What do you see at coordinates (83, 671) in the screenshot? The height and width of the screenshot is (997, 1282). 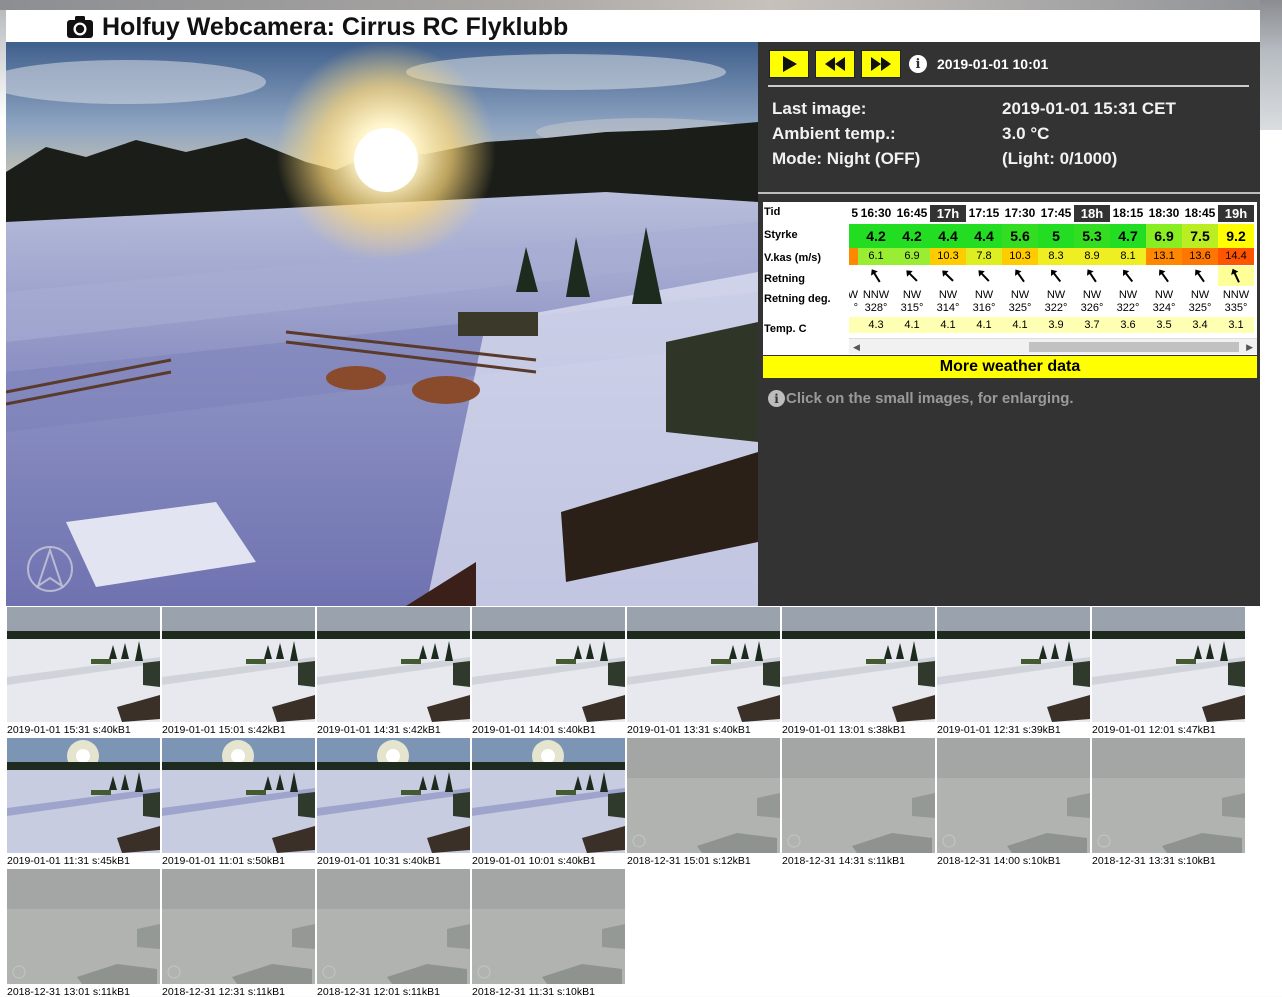 I see `thumbnail: 2019-01-01 15:31 s:40kB1` at bounding box center [83, 671].